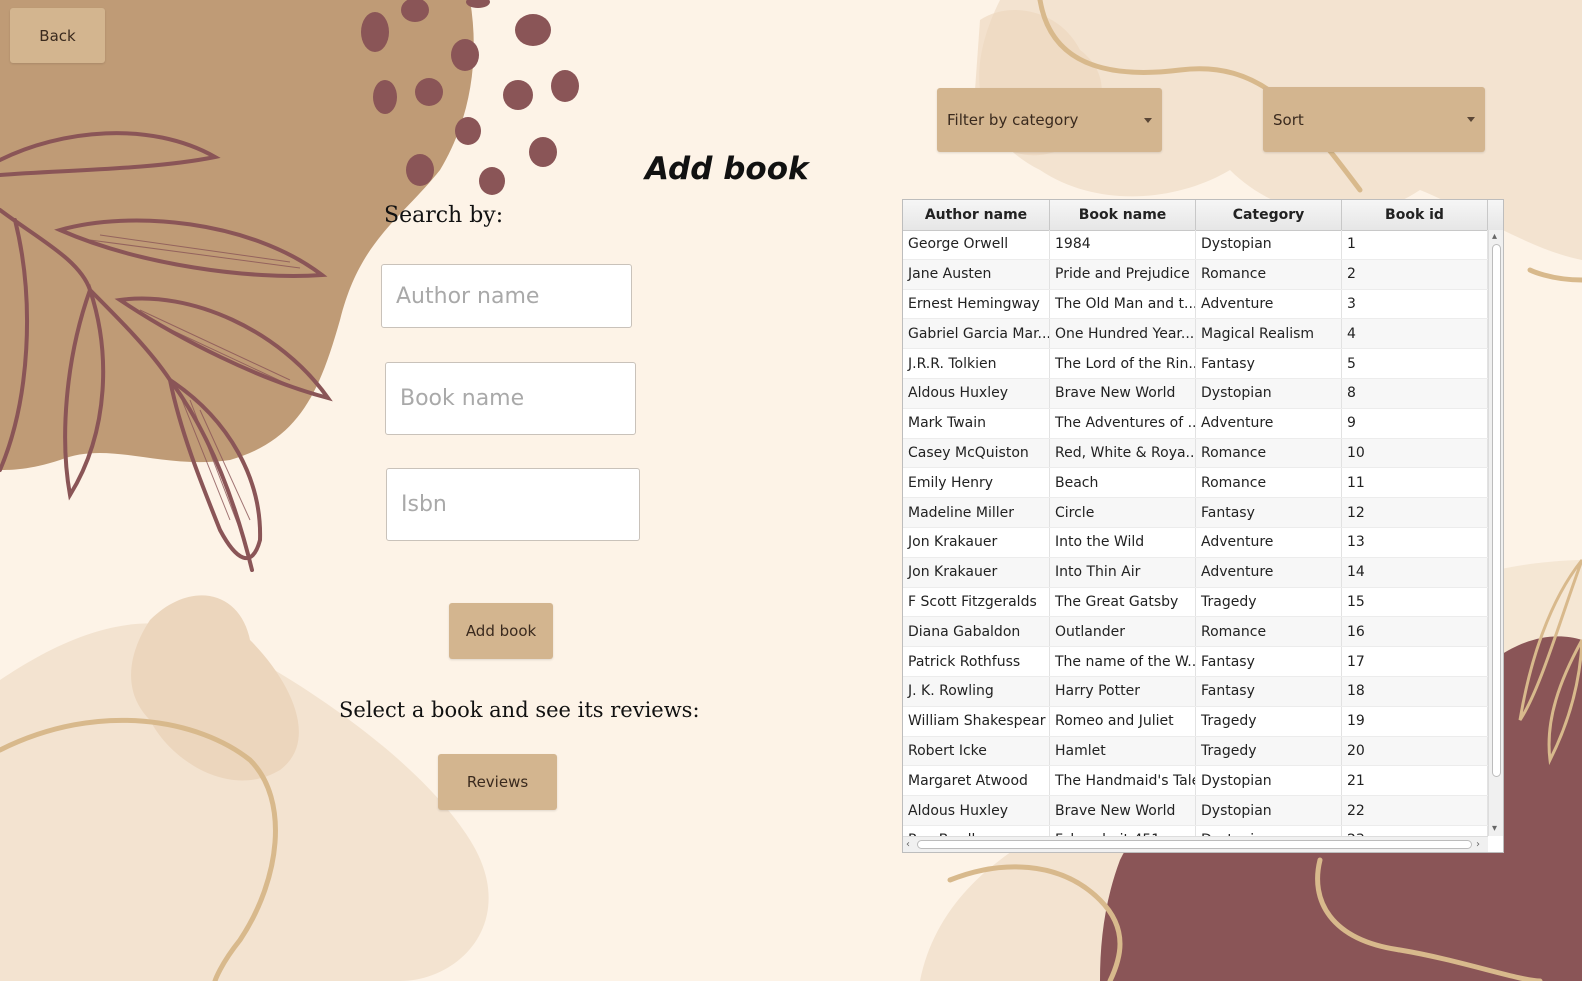 This screenshot has height=981, width=1582. What do you see at coordinates (1415, 721) in the screenshot?
I see `cell-book-id: 19` at bounding box center [1415, 721].